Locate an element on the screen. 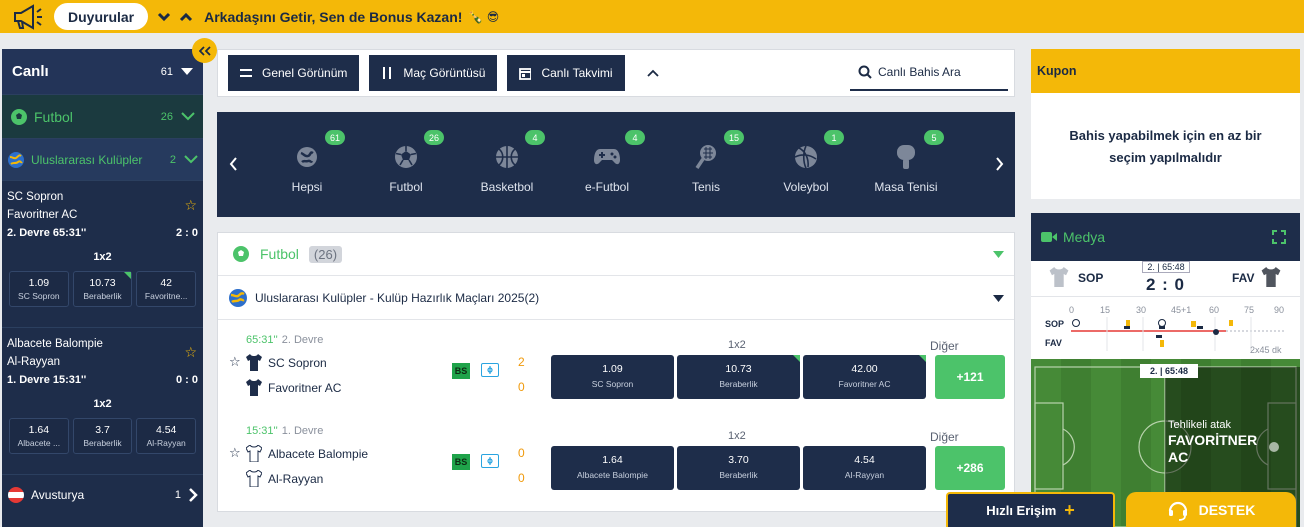 Image resolution: width=1304 pixels, height=527 pixels. announcements-button: Duyurular is located at coordinates (101, 16).